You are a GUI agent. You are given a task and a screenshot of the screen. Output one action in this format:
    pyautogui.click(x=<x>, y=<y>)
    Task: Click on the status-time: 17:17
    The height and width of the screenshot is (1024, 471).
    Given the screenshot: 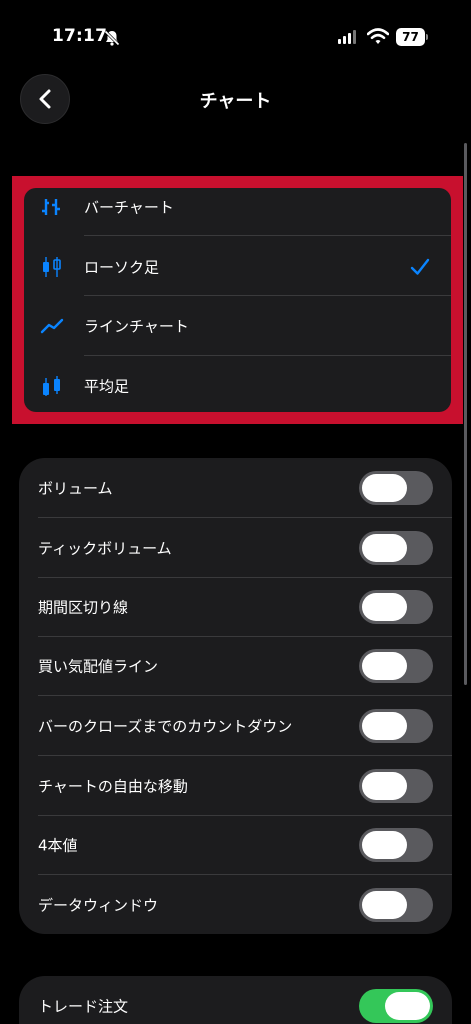 What is the action you would take?
    pyautogui.click(x=80, y=36)
    